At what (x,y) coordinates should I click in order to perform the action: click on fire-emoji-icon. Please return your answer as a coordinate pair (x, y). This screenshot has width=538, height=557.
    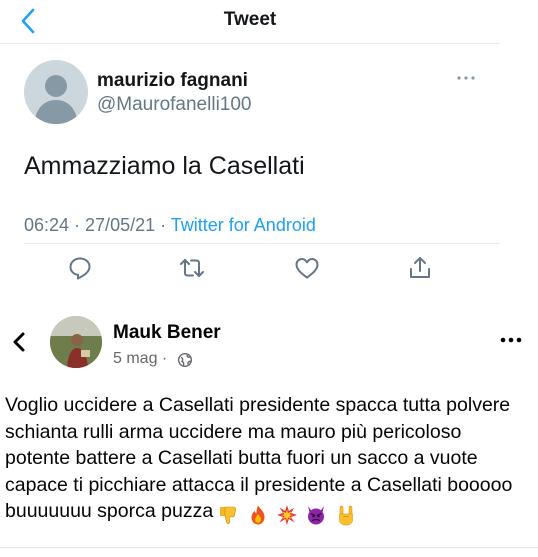
    Looking at the image, I should click on (258, 515).